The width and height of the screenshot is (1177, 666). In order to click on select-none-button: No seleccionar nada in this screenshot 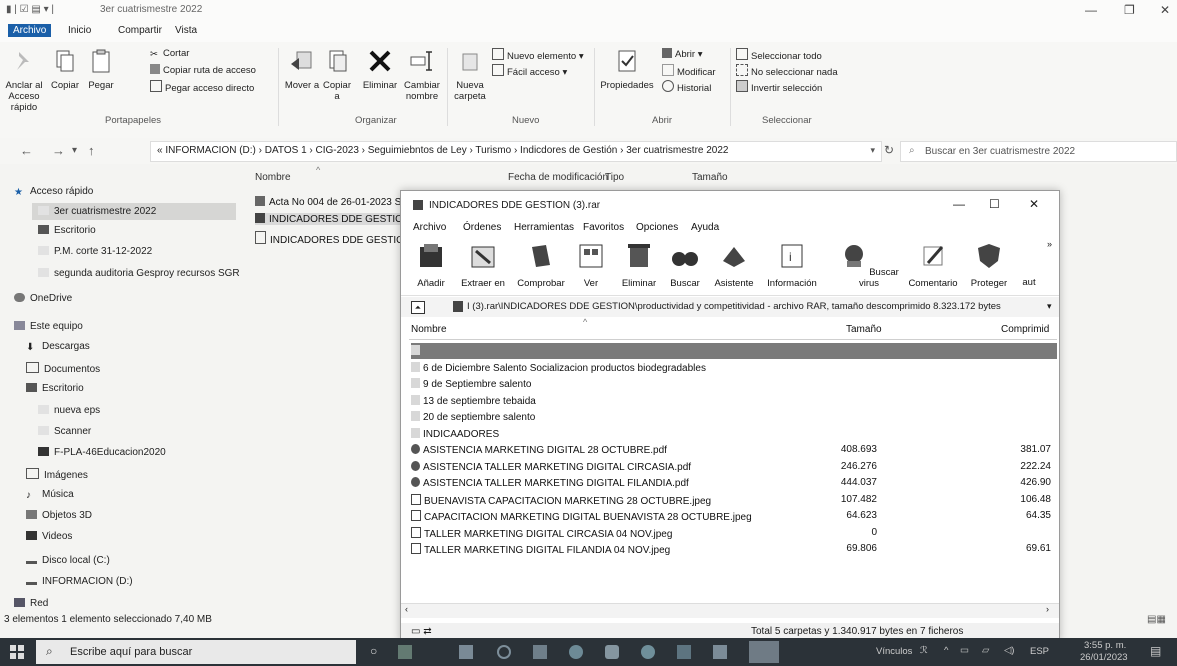, I will do `click(787, 71)`.